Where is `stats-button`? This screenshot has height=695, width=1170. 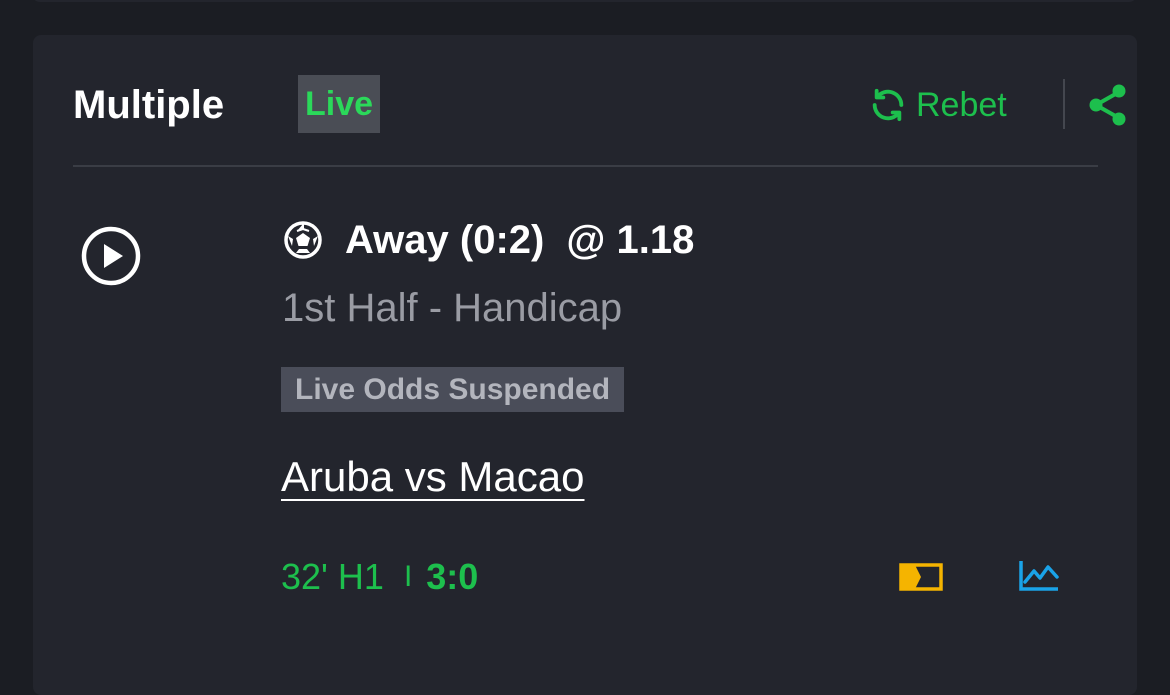 stats-button is located at coordinates (1039, 576).